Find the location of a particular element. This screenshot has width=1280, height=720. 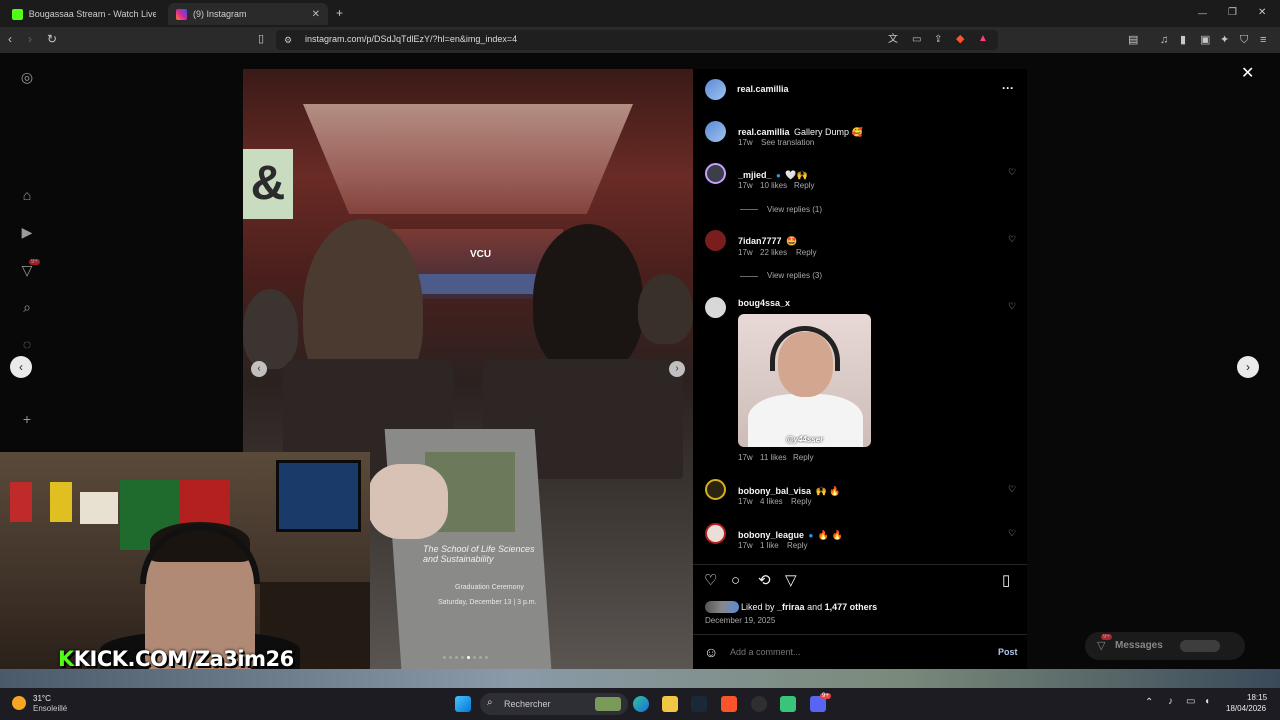

emoji-icon: ☺ is located at coordinates (711, 652).